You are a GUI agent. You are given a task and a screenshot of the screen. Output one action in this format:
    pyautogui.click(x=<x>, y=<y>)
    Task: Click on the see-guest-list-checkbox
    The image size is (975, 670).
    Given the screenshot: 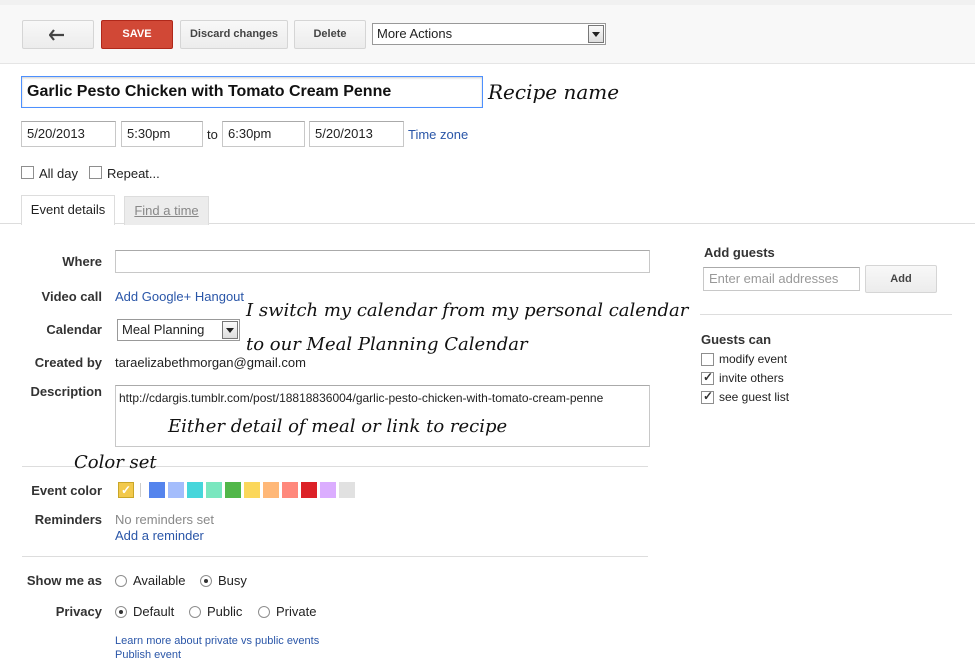 What is the action you would take?
    pyautogui.click(x=707, y=396)
    